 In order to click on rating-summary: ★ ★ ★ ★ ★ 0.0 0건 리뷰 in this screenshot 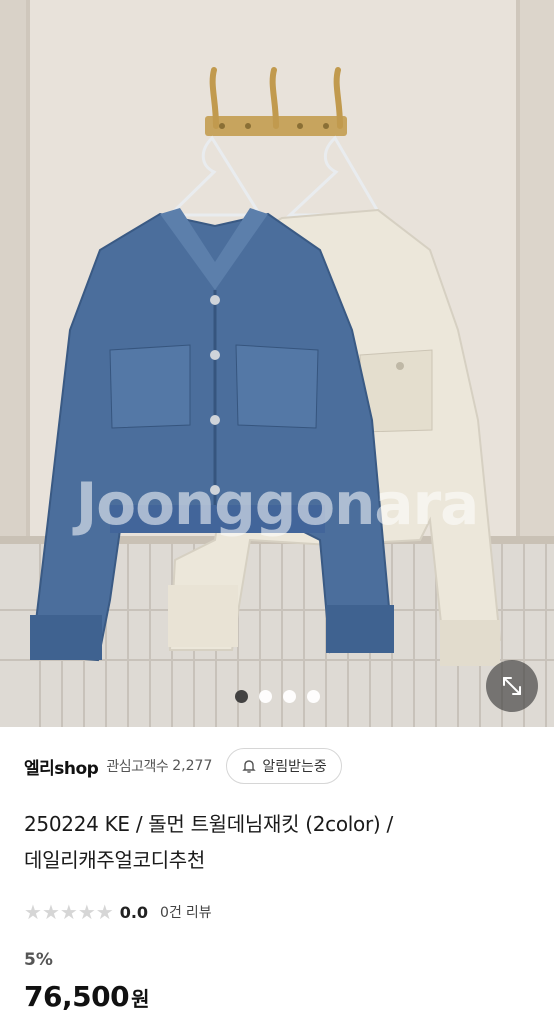, I will do `click(118, 912)`.